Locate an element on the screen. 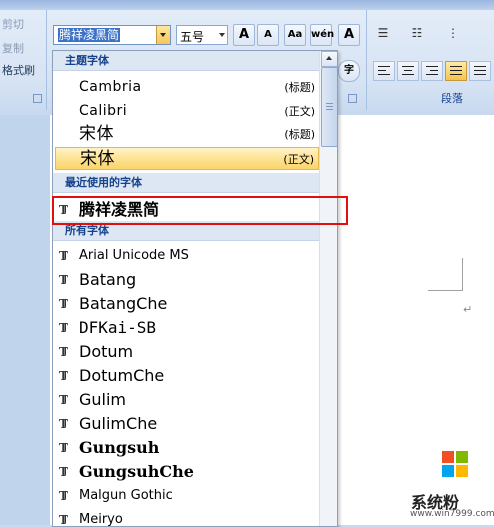 The height and width of the screenshot is (527, 494). format-painter-button: 格式刷 is located at coordinates (18, 70).